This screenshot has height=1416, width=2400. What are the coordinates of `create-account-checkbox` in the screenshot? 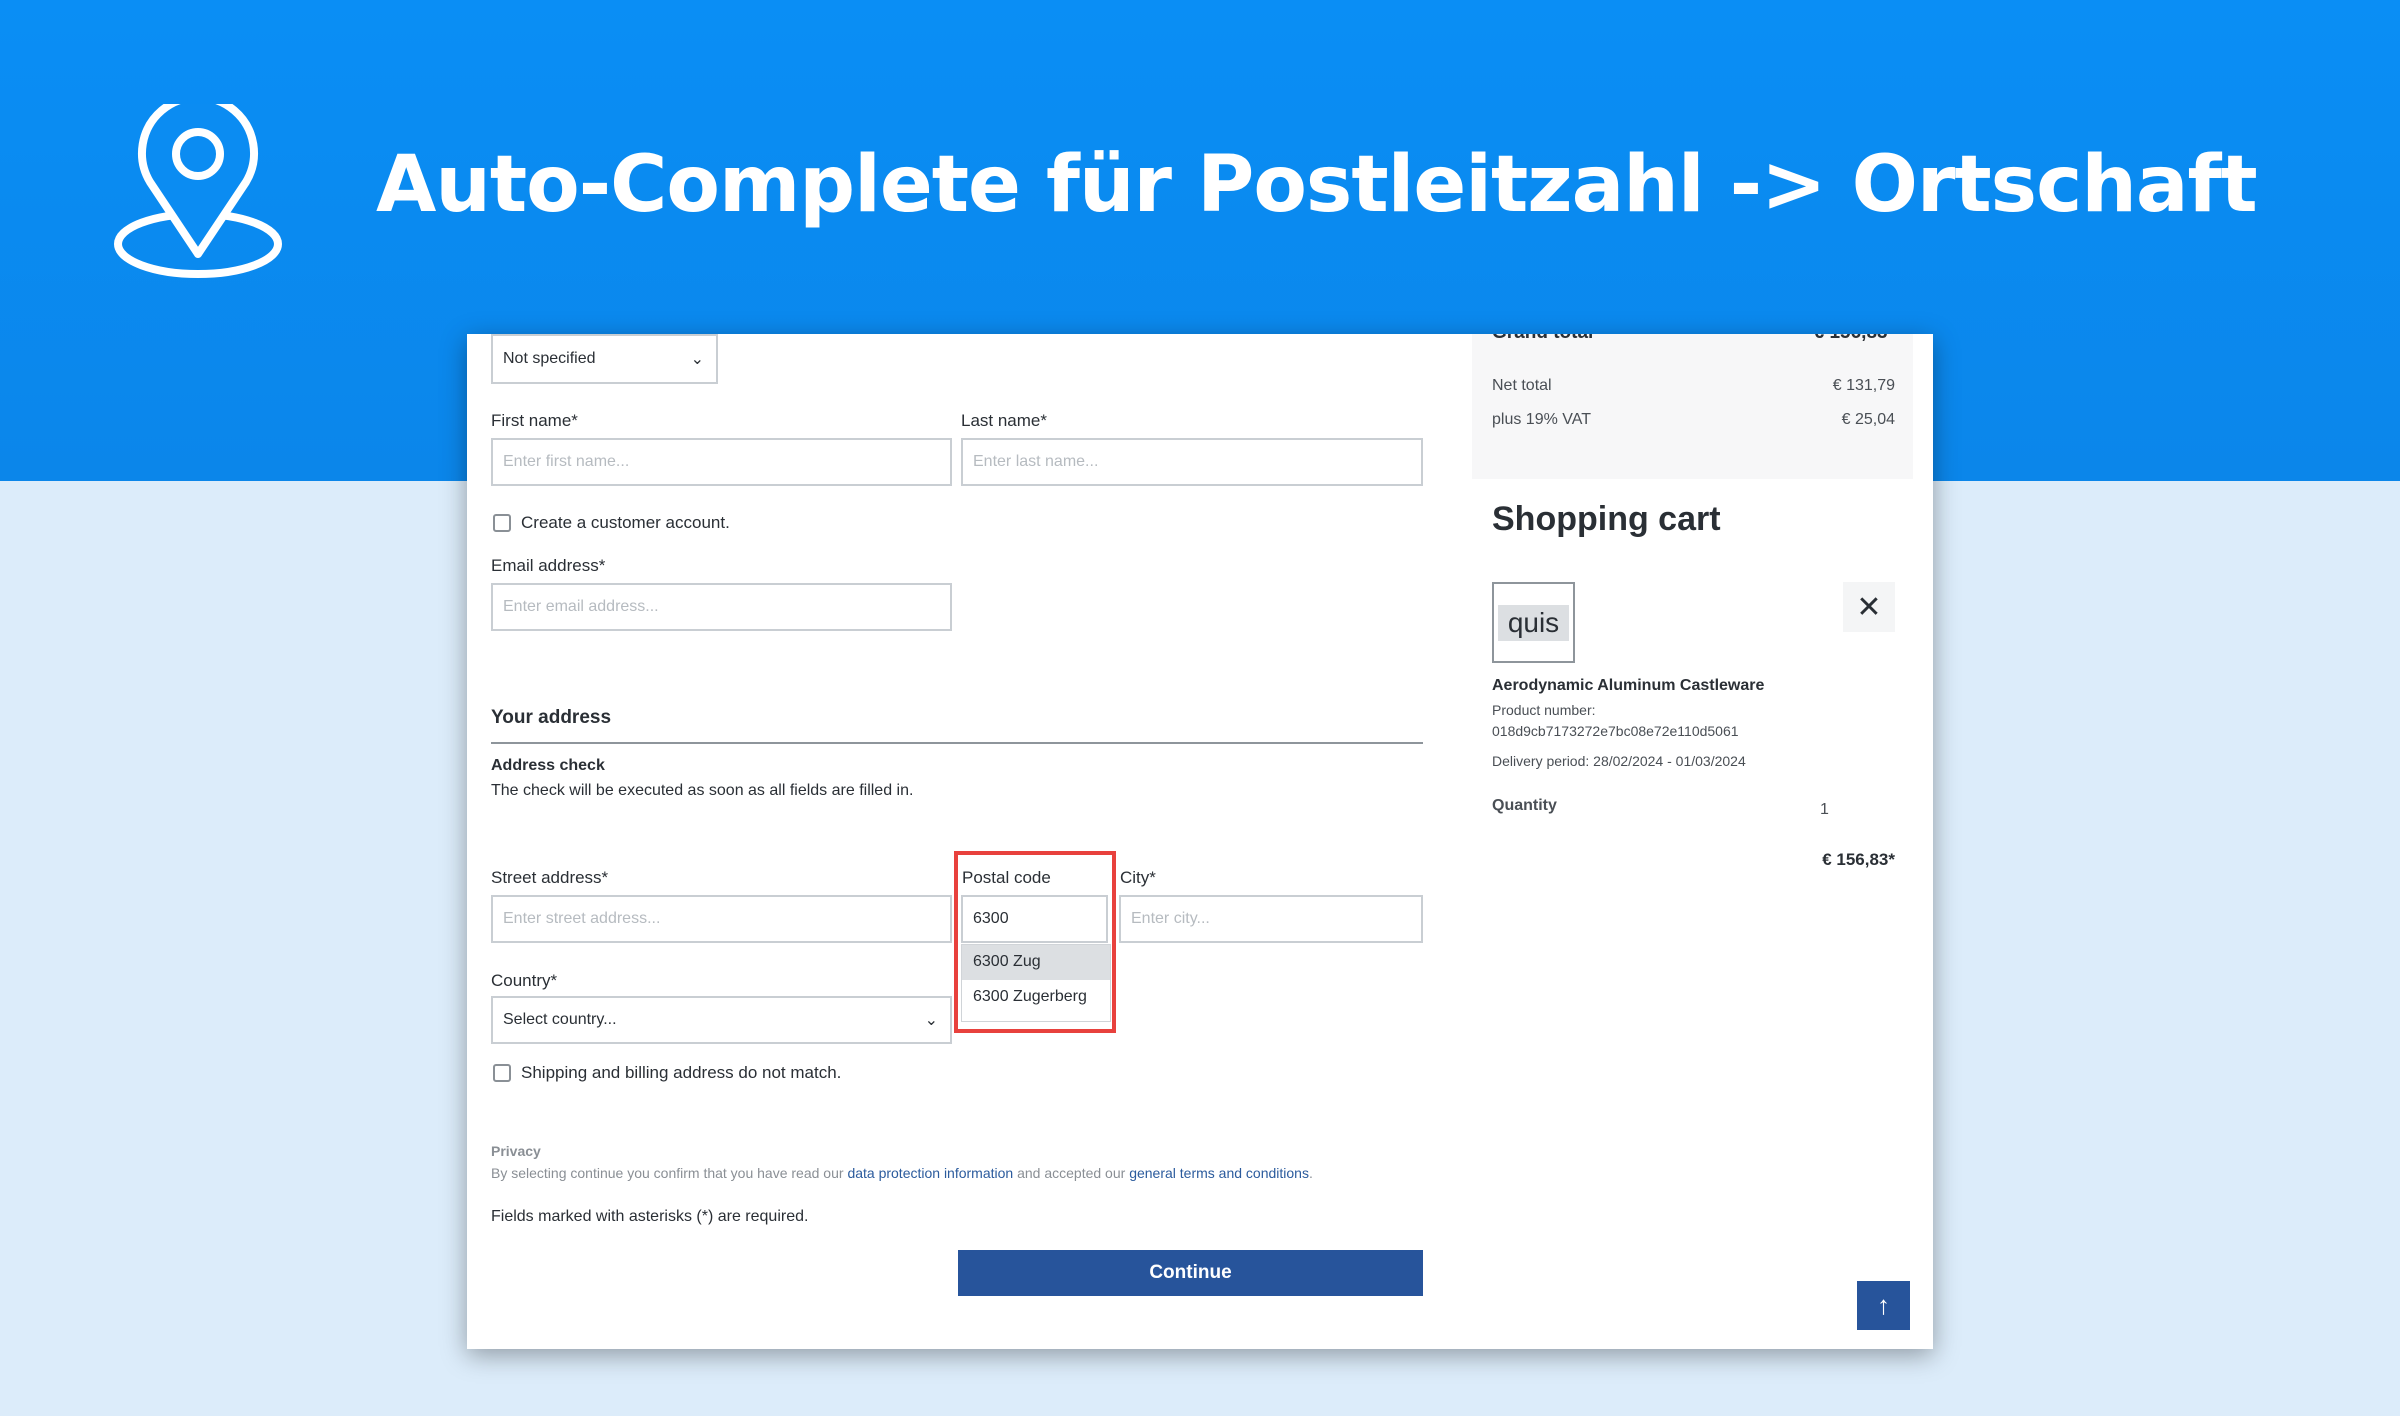 It's located at (502, 523).